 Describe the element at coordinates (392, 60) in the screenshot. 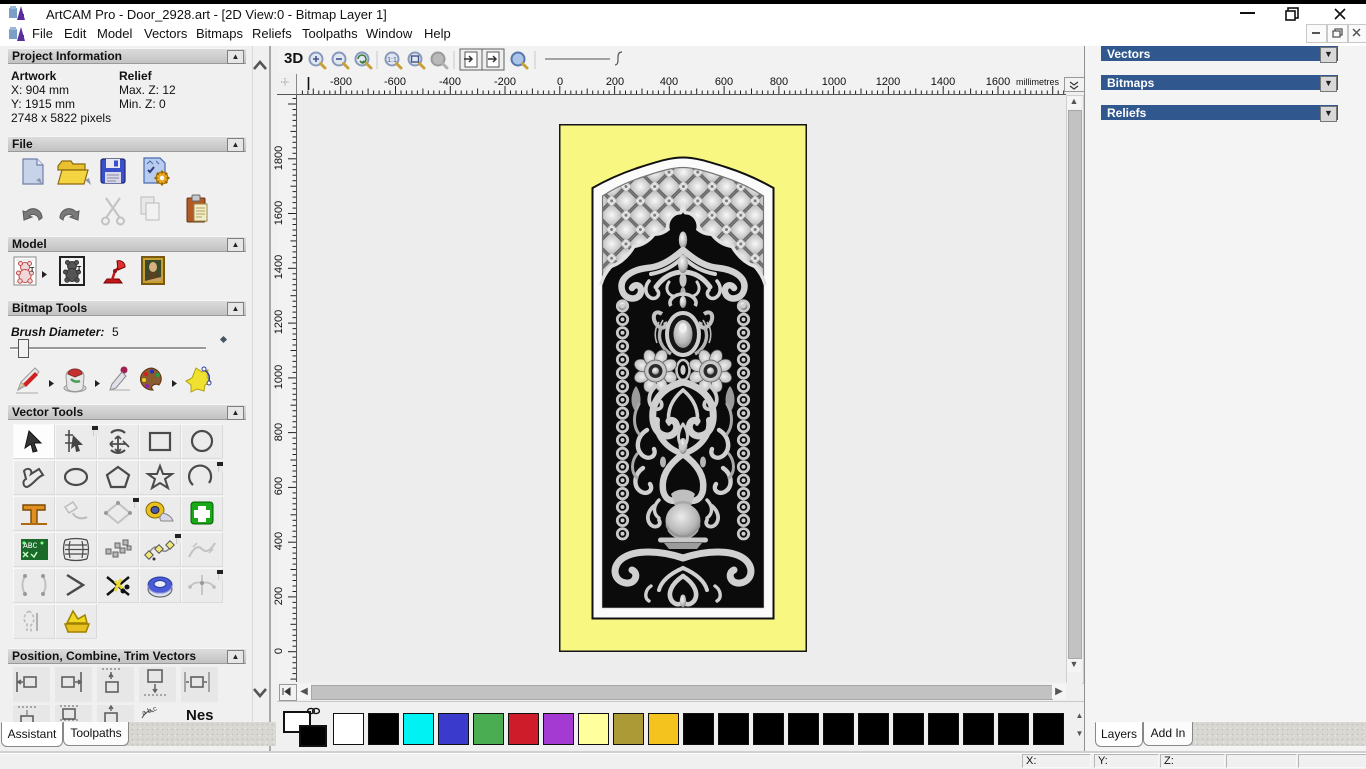

I see `svg-text: 1:1` at that location.